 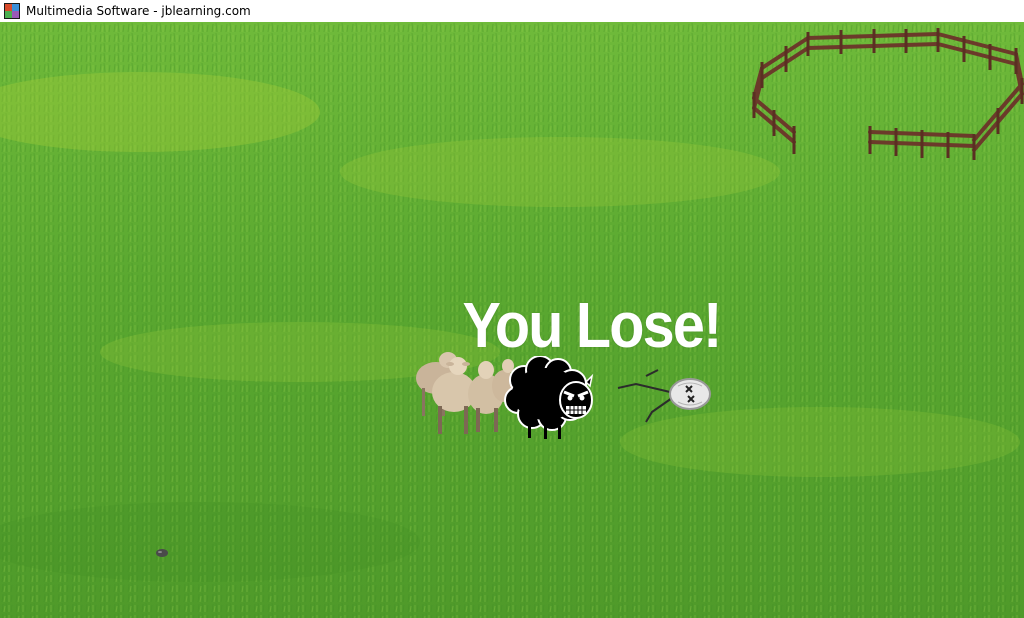 What do you see at coordinates (512, 11) in the screenshot?
I see `title-bar: Multimedia Software - jblearning.com` at bounding box center [512, 11].